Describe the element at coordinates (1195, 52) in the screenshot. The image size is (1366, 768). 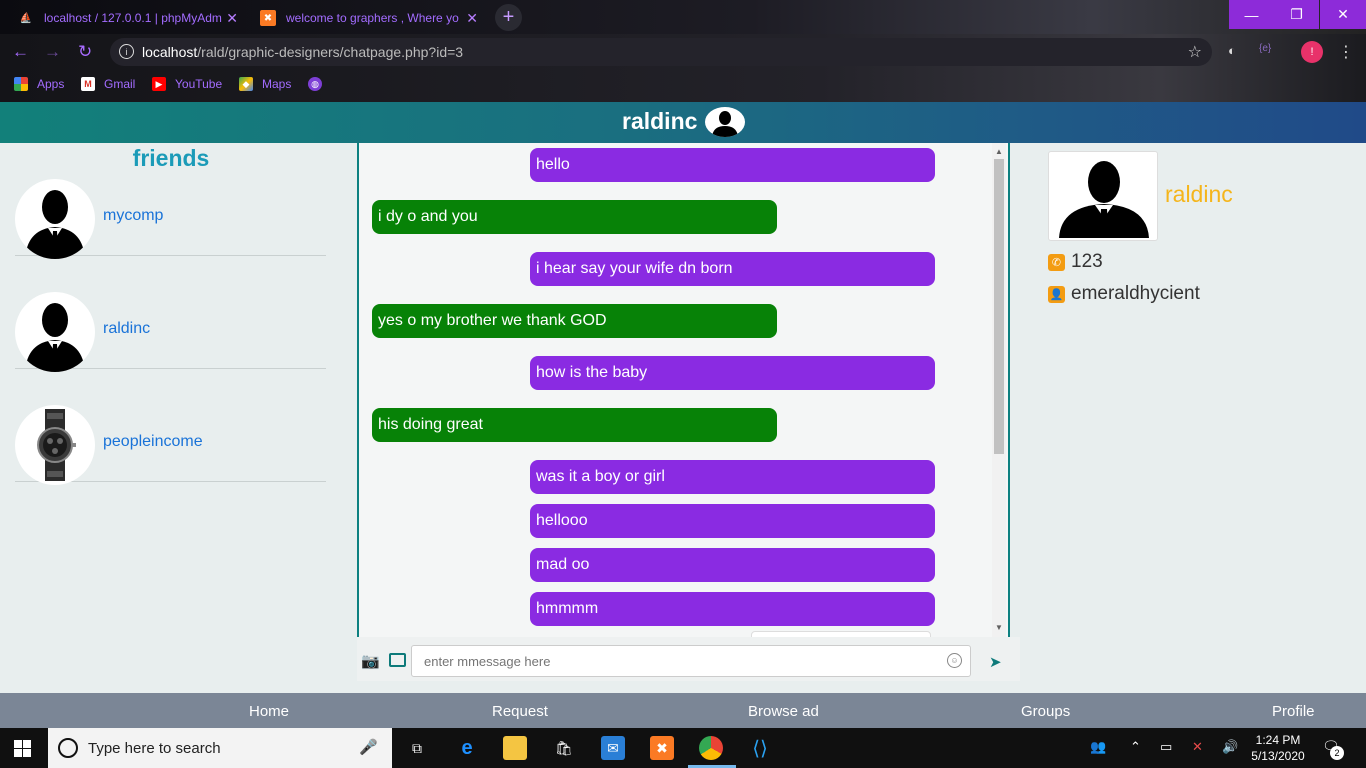
I see `bookmark-star-icon: ☆` at that location.